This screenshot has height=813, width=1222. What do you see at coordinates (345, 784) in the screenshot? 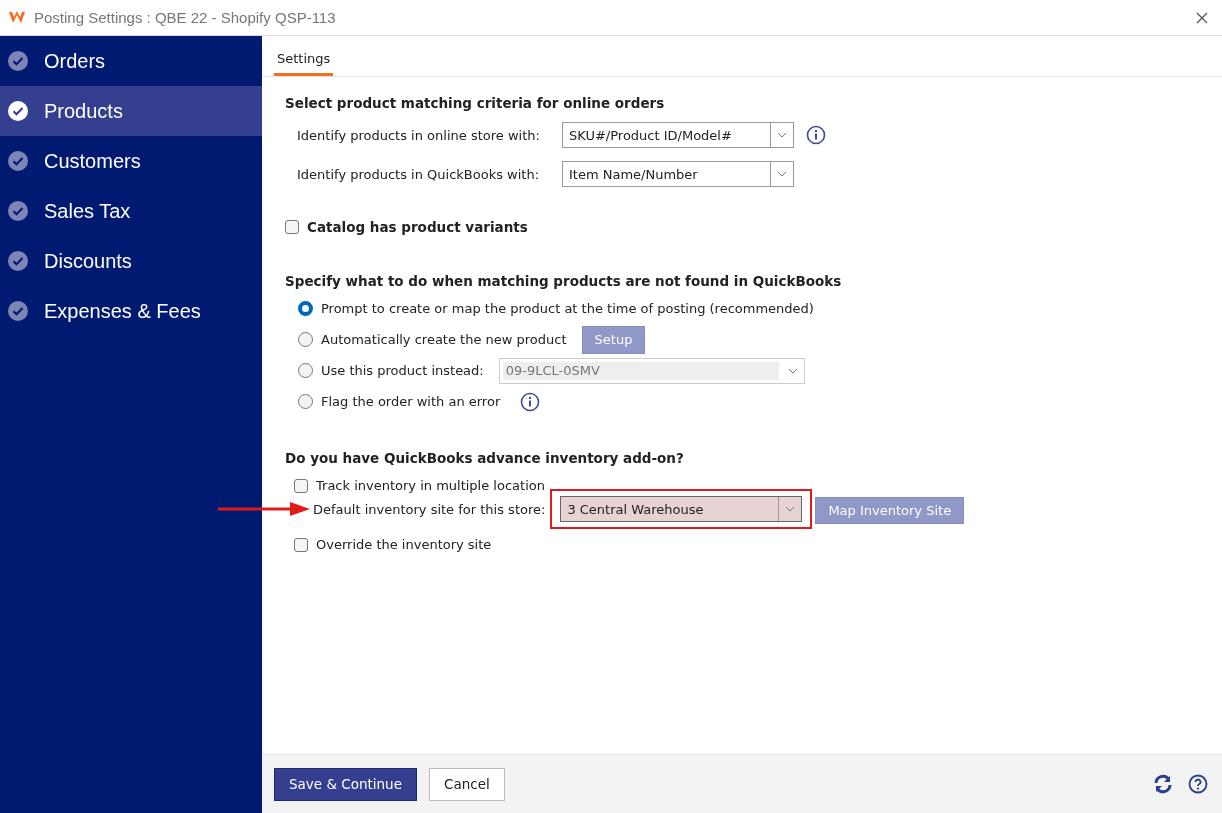
I see `save-button: Save & Continue` at bounding box center [345, 784].